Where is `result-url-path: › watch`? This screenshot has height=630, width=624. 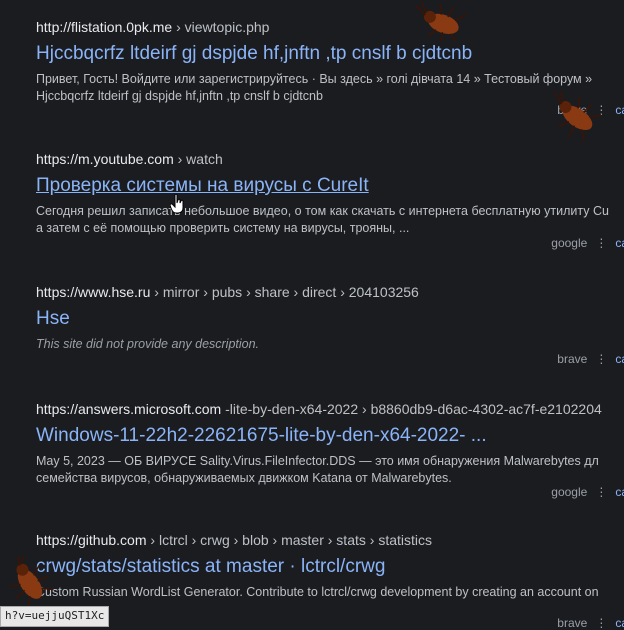 result-url-path: › watch is located at coordinates (200, 159).